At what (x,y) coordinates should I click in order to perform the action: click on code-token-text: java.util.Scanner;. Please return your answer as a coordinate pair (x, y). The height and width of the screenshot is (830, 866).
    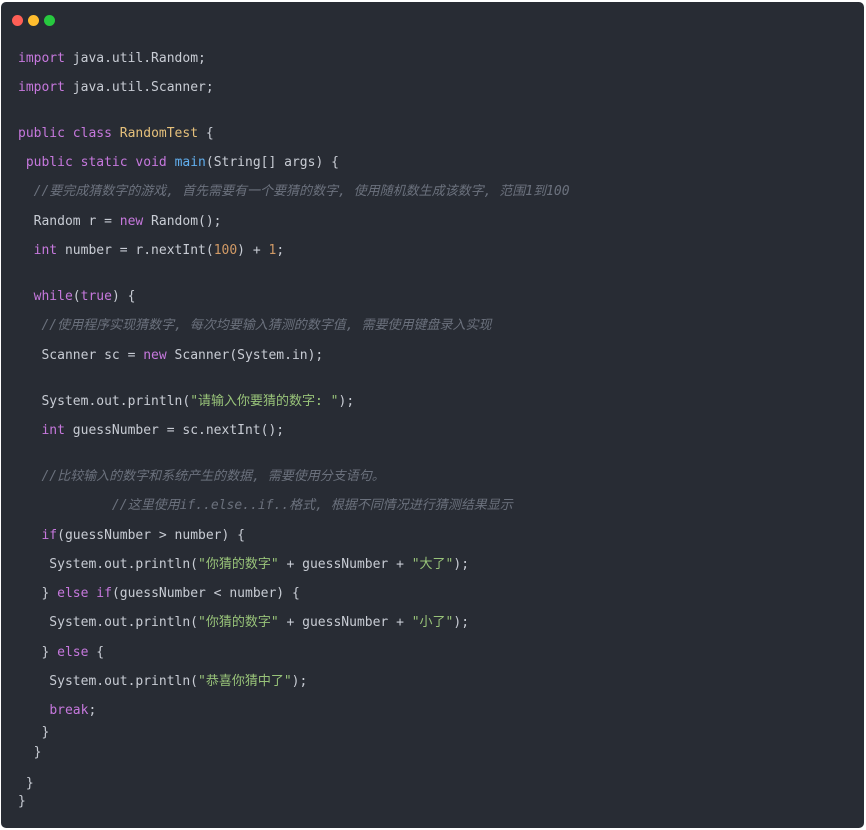
    Looking at the image, I should click on (139, 87).